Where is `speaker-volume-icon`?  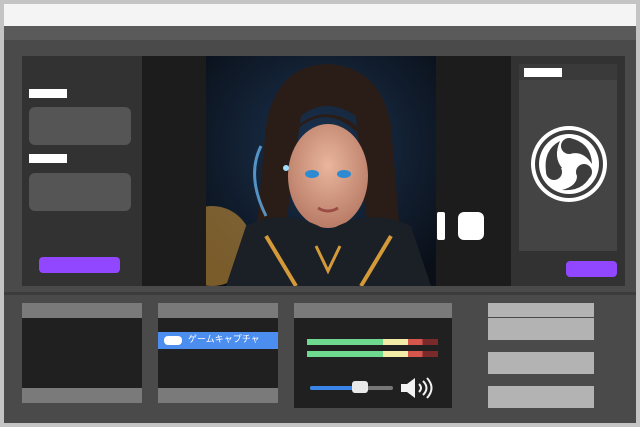
speaker-volume-icon is located at coordinates (417, 388).